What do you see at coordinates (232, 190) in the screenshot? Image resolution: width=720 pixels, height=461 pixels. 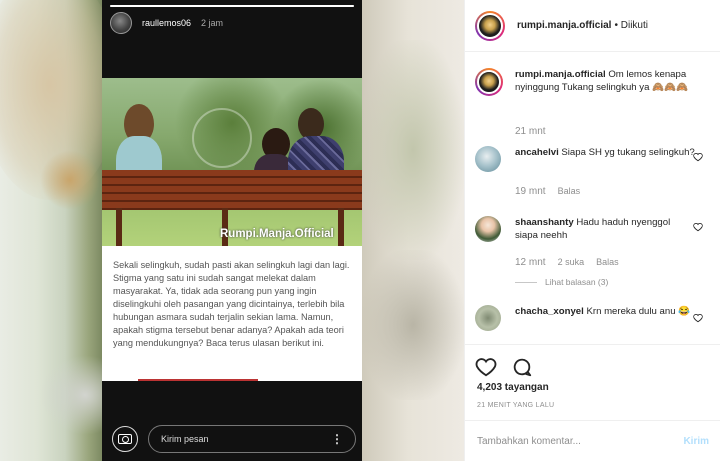 I see `bench` at bounding box center [232, 190].